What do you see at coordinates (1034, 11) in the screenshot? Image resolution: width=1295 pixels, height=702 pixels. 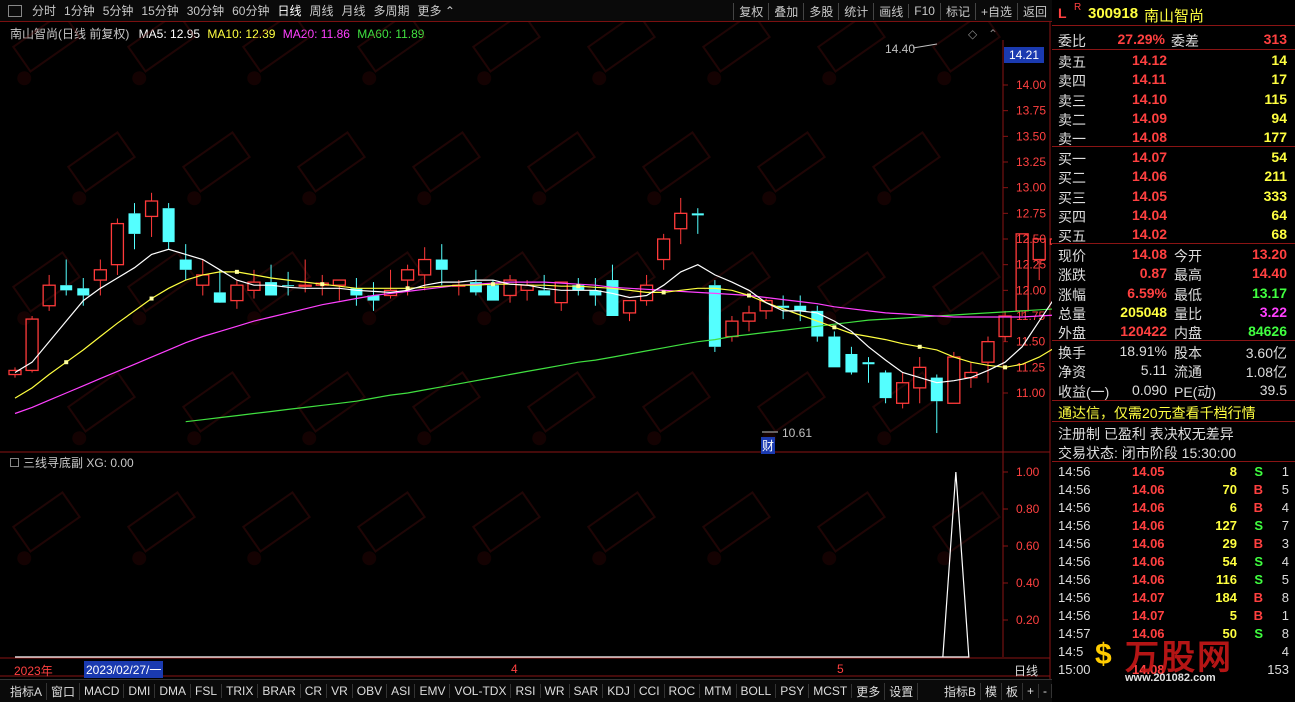 I see `back-button: 返回` at bounding box center [1034, 11].